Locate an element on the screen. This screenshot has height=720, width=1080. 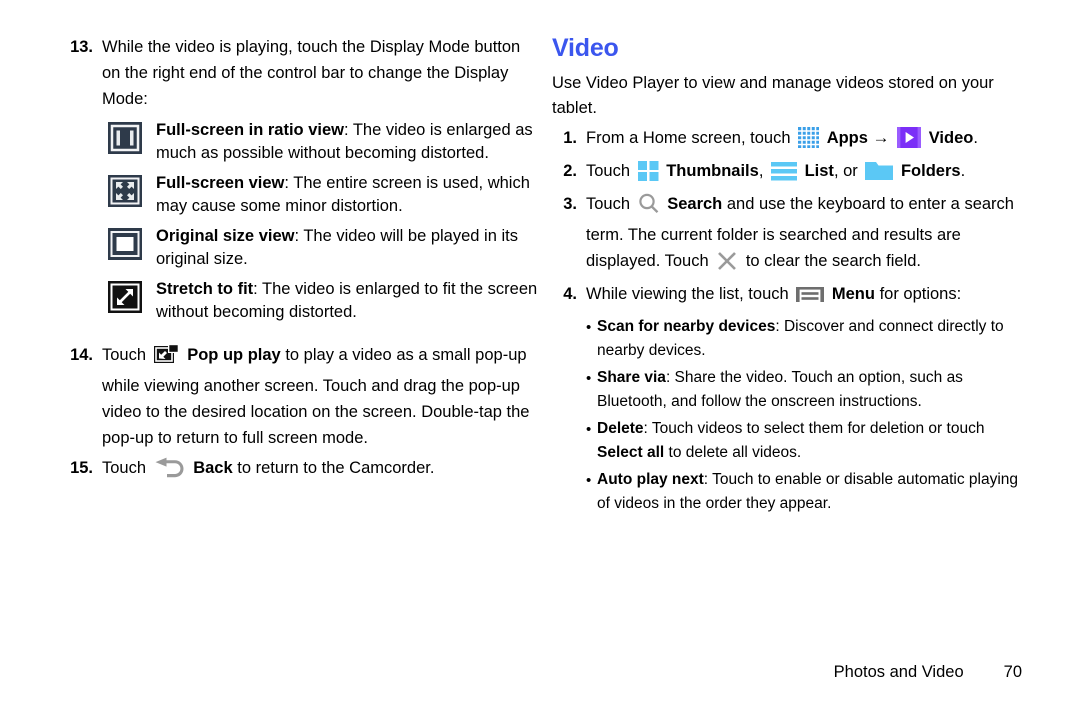
option-delete-desc2: to delete all videos. is located at coordinates (733, 452).